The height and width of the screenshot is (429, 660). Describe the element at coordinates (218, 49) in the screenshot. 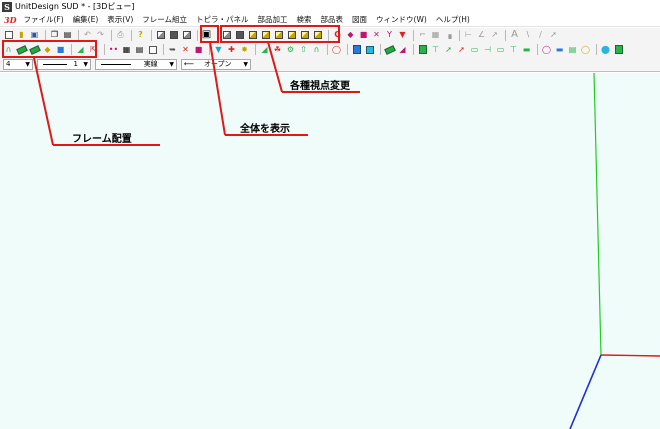

I see `select-filter-icon: ▼` at that location.